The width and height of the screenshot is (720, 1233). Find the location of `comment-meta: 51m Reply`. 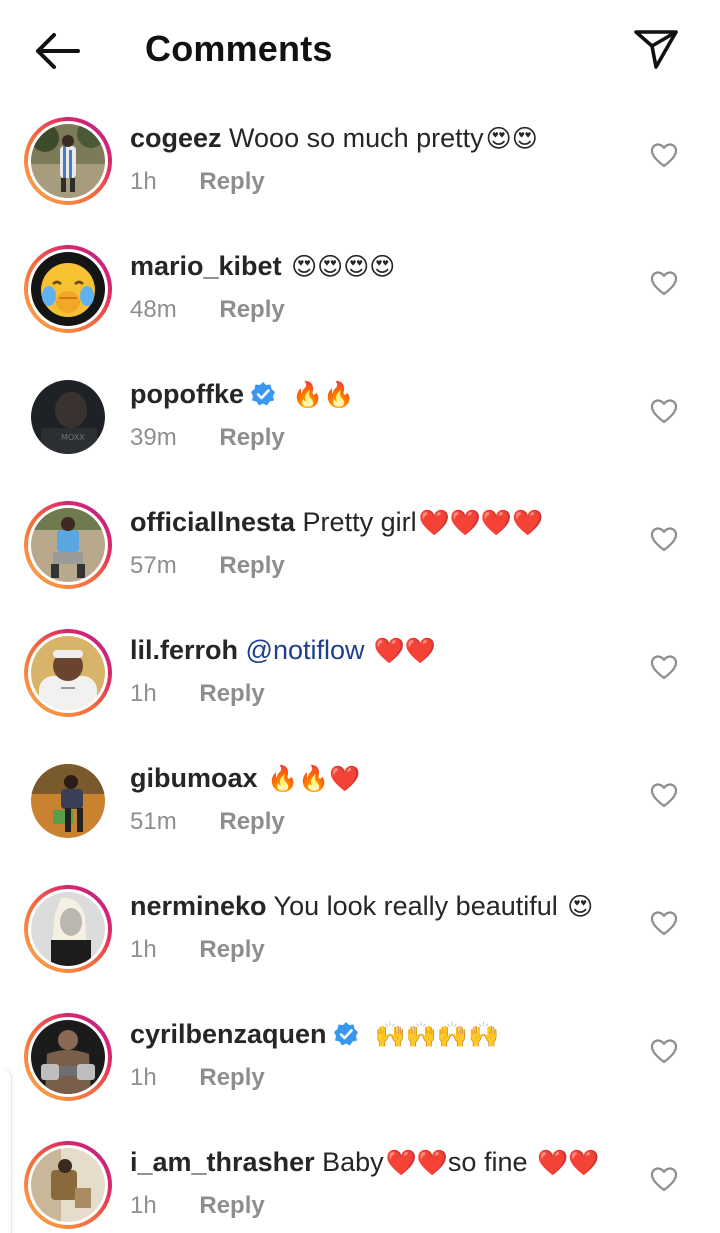

comment-meta: 51m Reply is located at coordinates (207, 822).